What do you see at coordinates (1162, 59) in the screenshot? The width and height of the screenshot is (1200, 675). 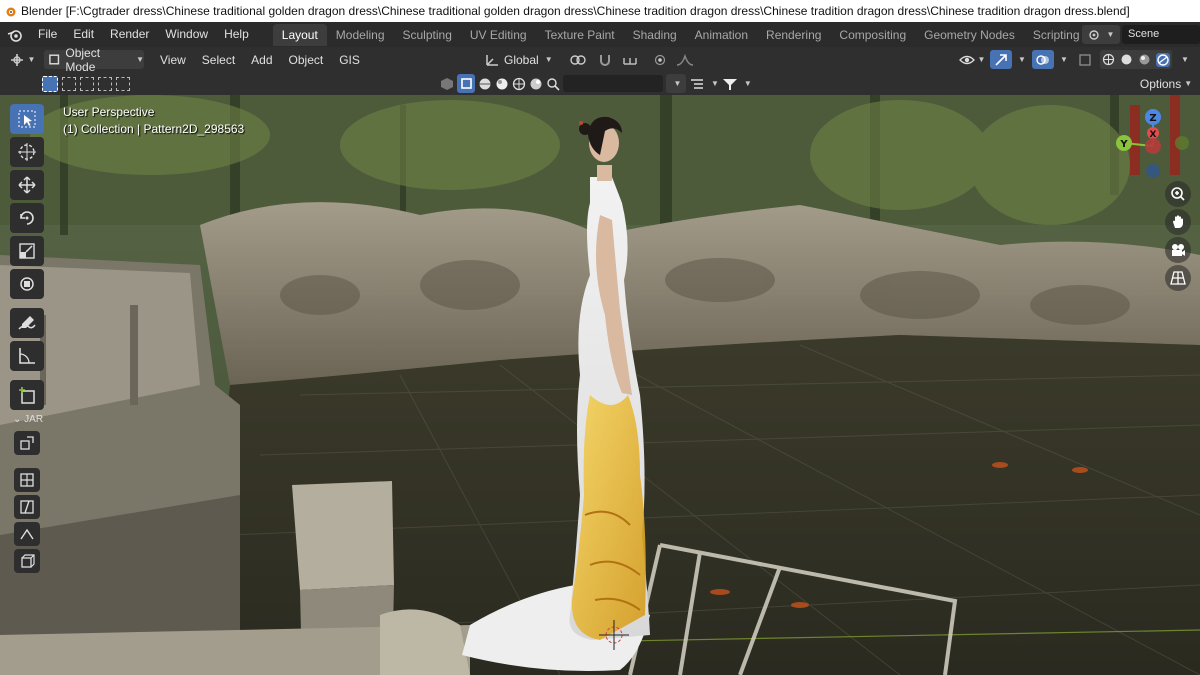 I see `rendered-shading-icon` at bounding box center [1162, 59].